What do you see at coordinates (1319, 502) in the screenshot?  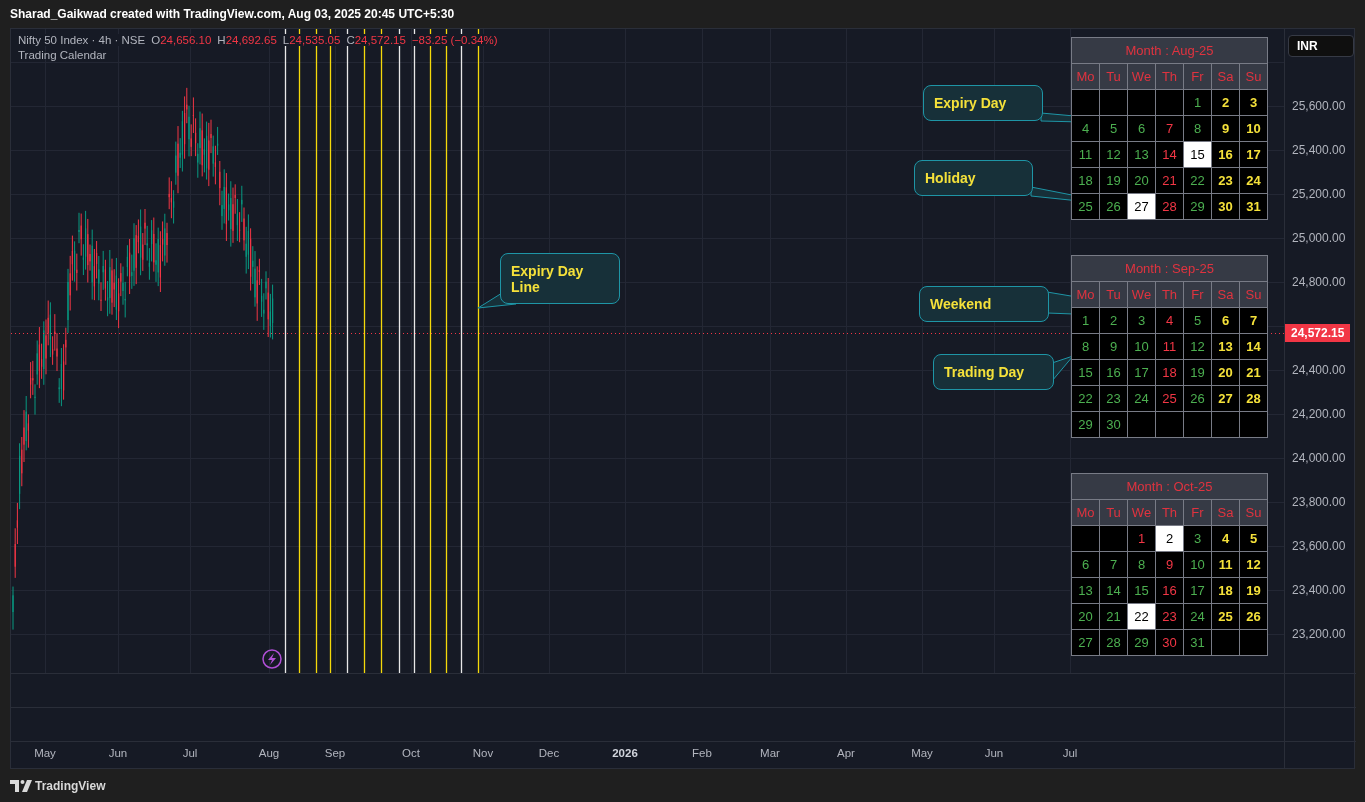 I see `price-label: 23,800.00` at bounding box center [1319, 502].